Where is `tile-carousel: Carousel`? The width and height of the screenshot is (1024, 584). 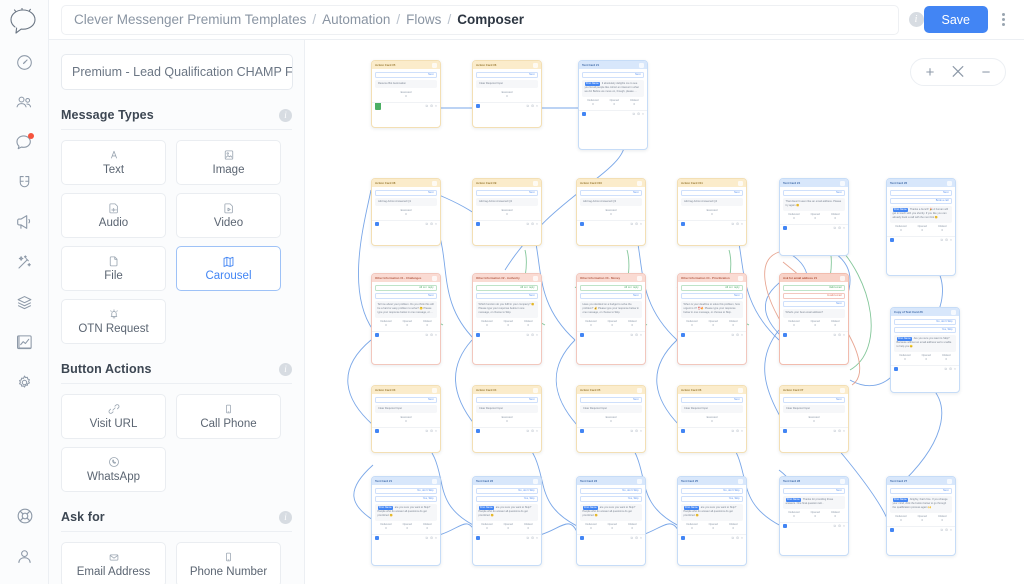 tile-carousel: Carousel is located at coordinates (228, 268).